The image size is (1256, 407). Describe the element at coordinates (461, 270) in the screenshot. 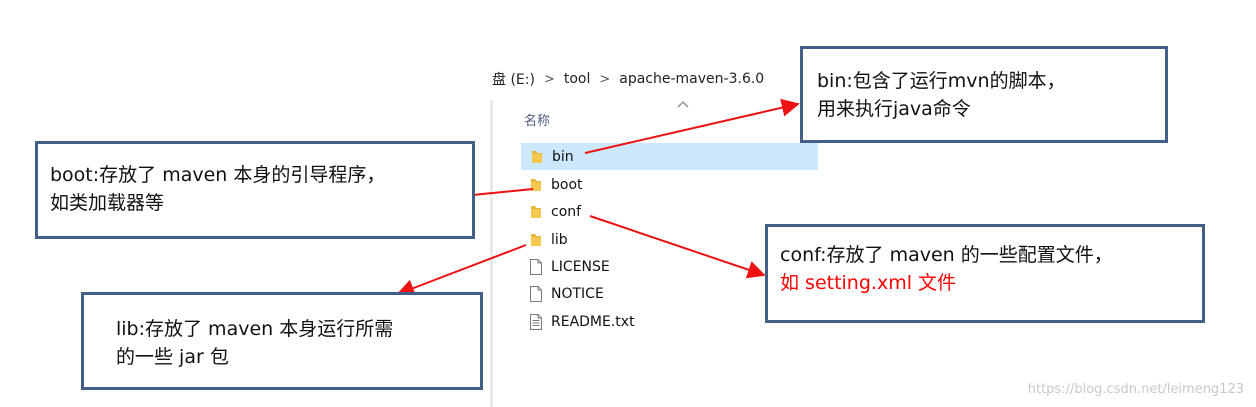

I see `arrow-lib` at that location.